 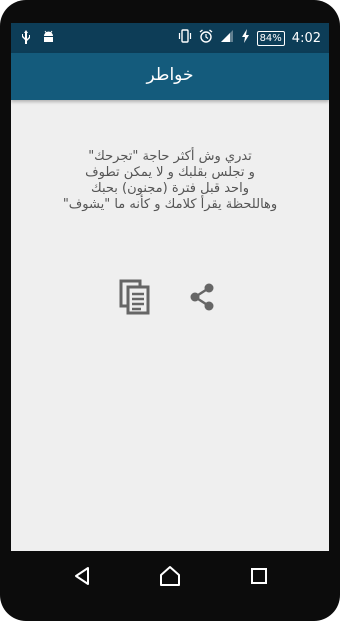 I want to click on status-bar-left, so click(x=37, y=39).